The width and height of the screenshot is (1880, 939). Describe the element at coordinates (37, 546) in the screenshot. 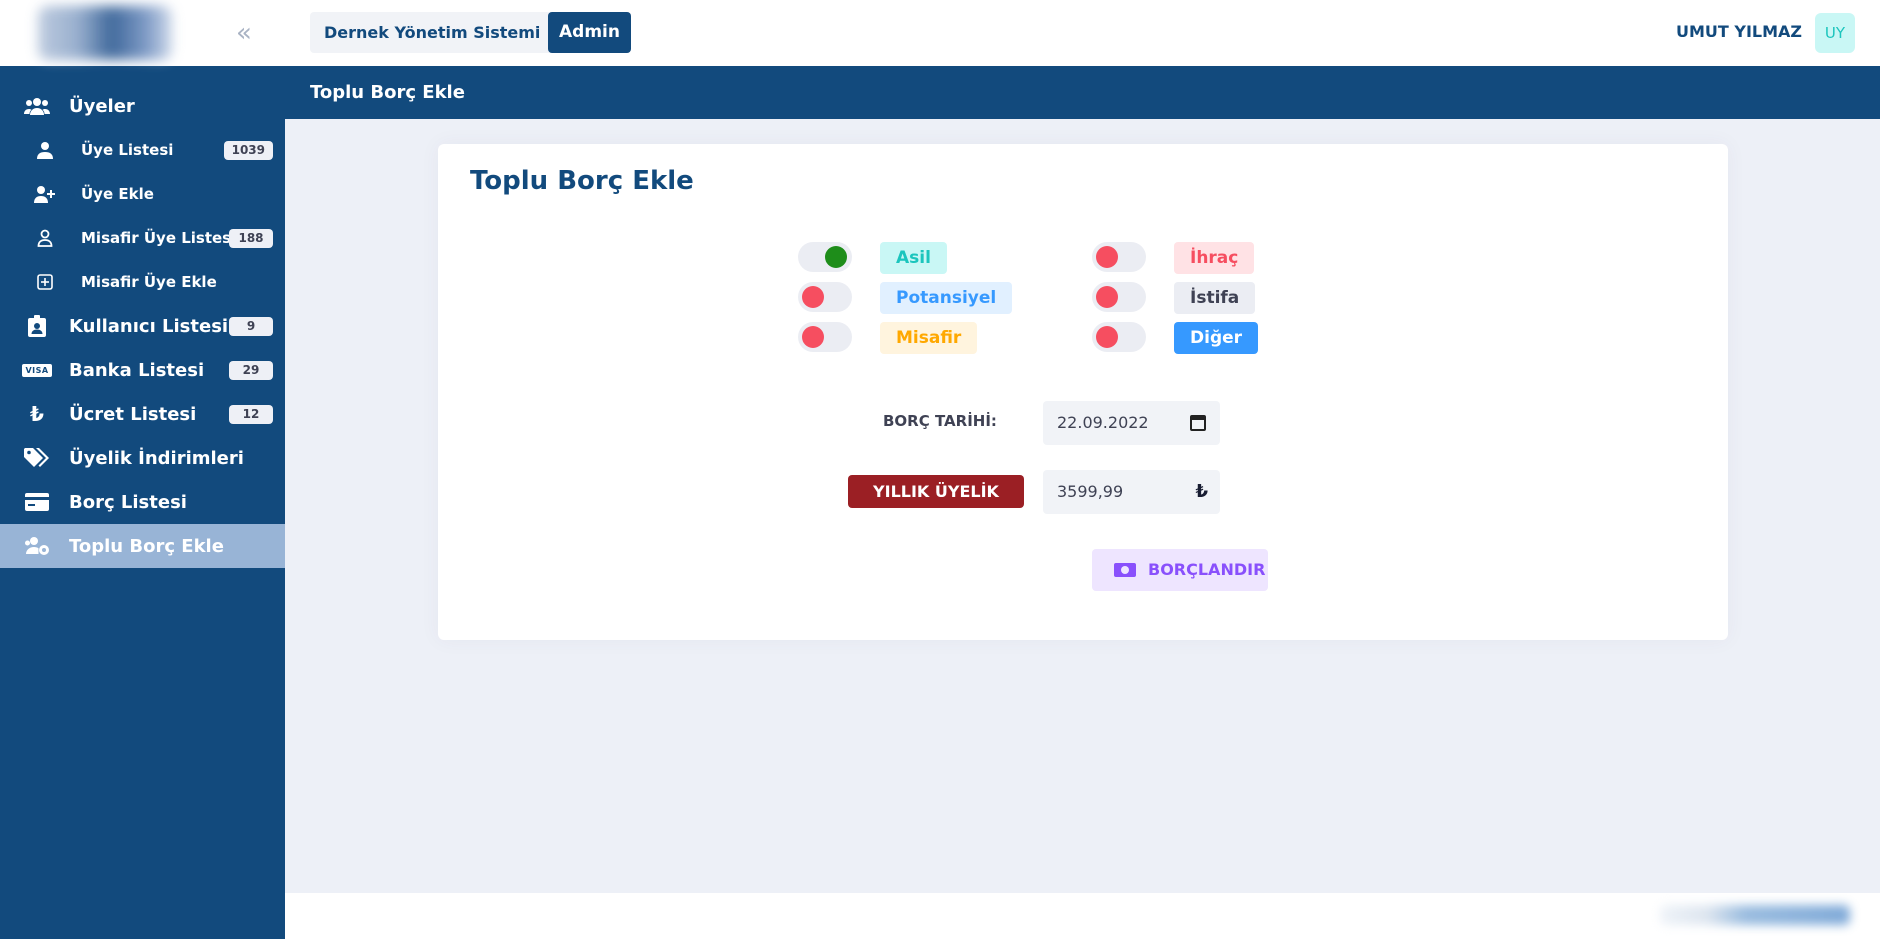

I see `users-cog-icon` at that location.